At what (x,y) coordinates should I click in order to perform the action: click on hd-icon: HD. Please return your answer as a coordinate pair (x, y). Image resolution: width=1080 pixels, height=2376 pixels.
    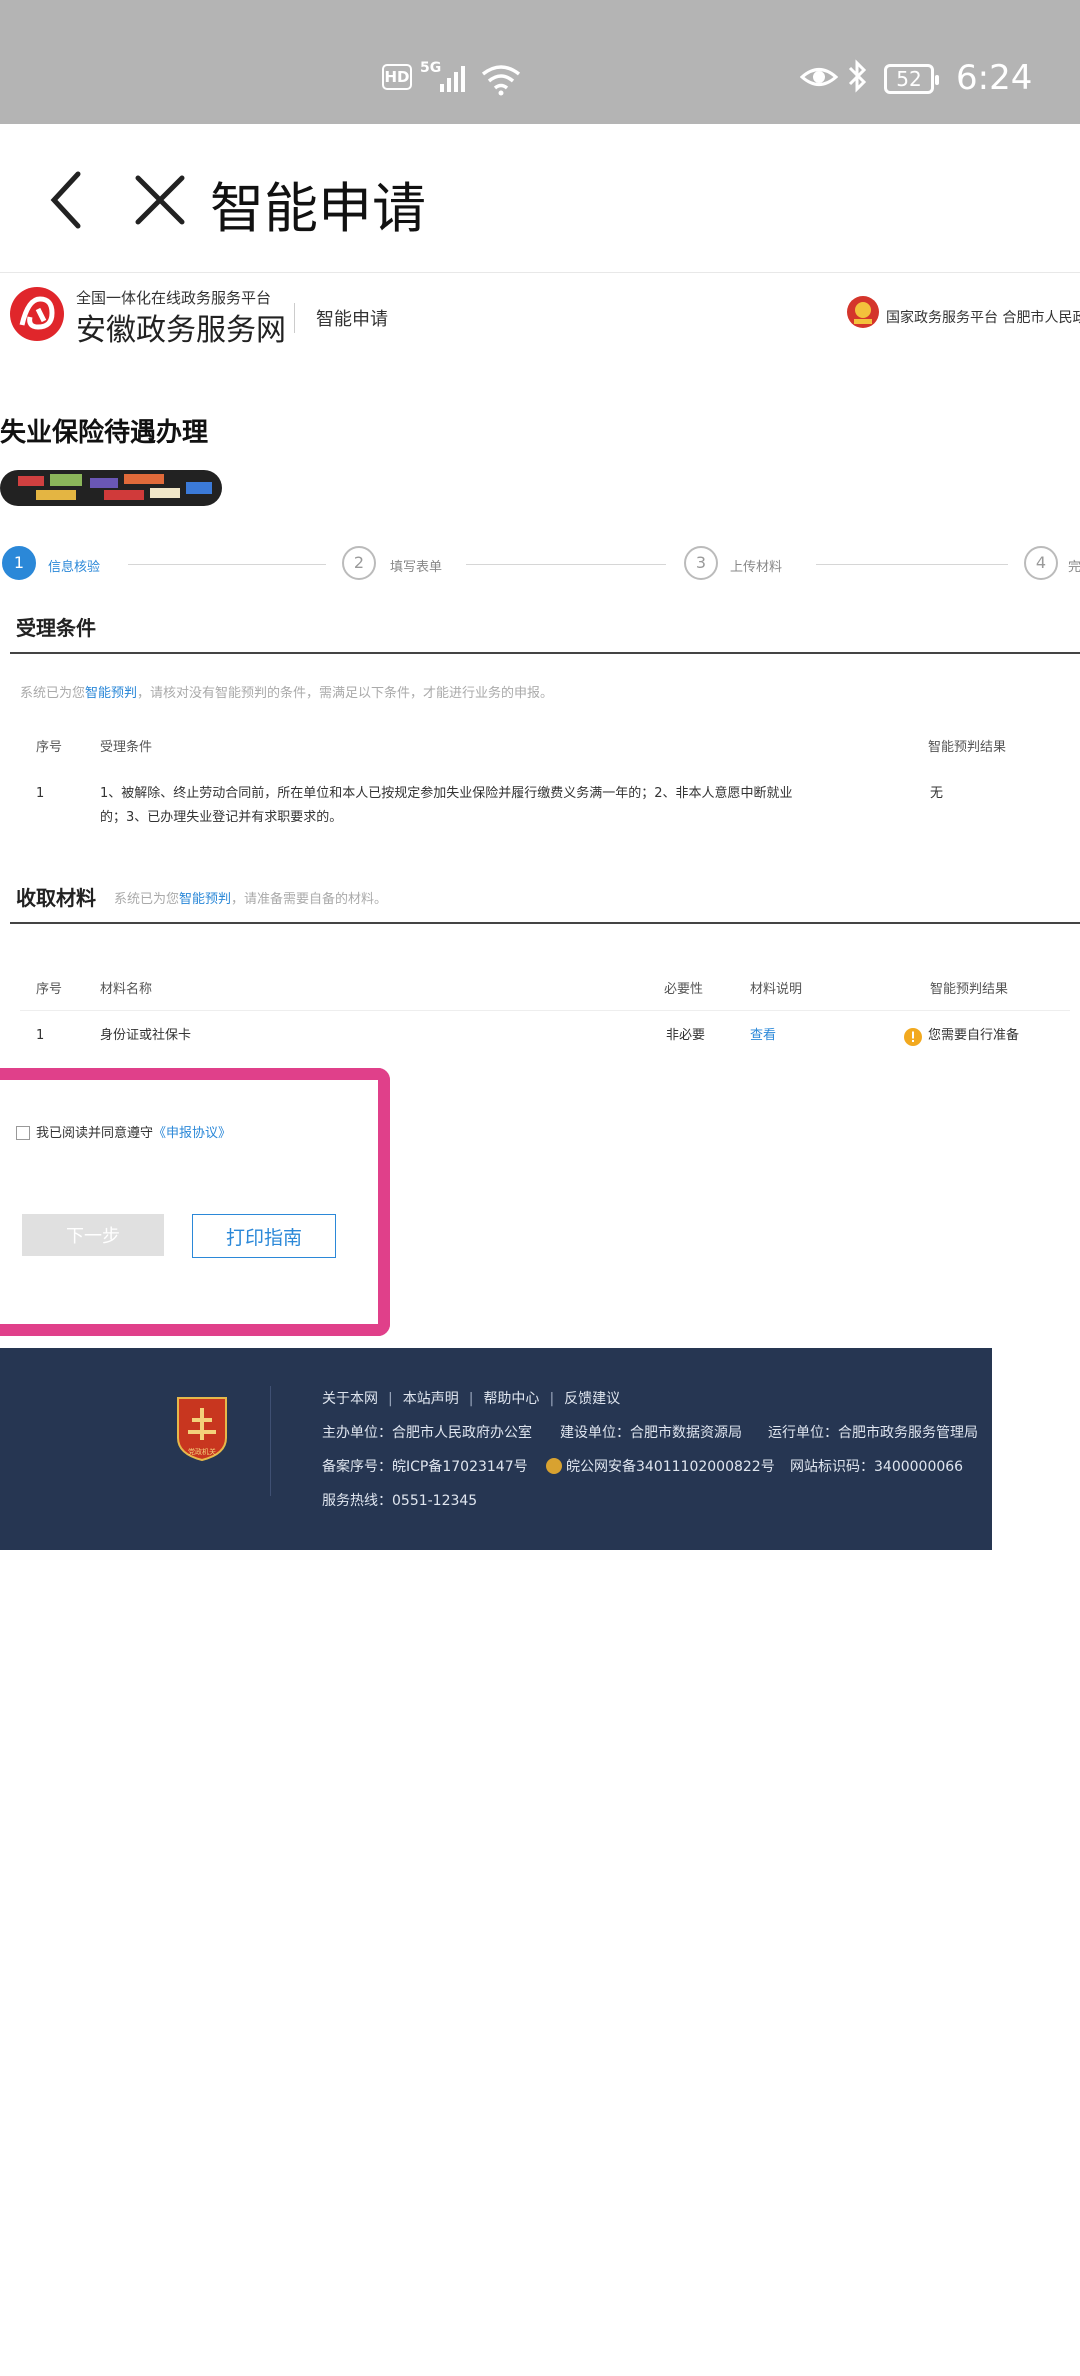
    Looking at the image, I should click on (397, 77).